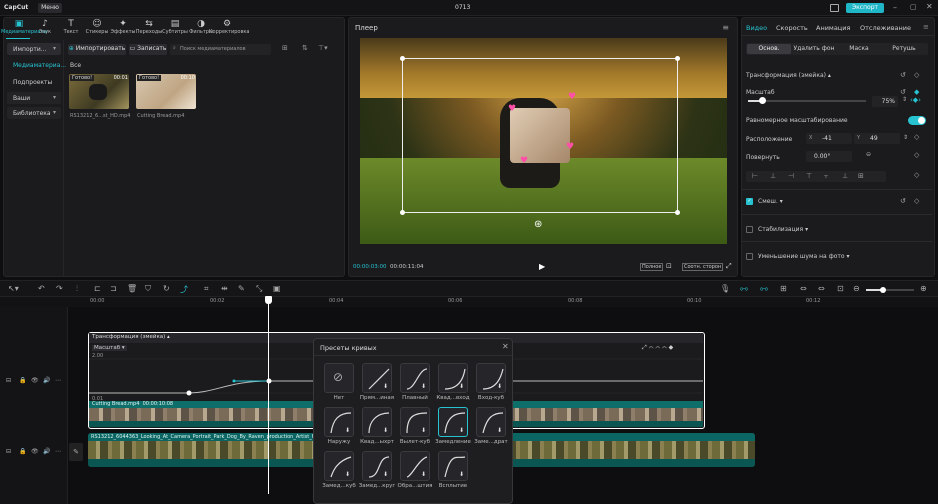  Describe the element at coordinates (756, 28) in the screenshot. I see `tab-video: Видео` at that location.